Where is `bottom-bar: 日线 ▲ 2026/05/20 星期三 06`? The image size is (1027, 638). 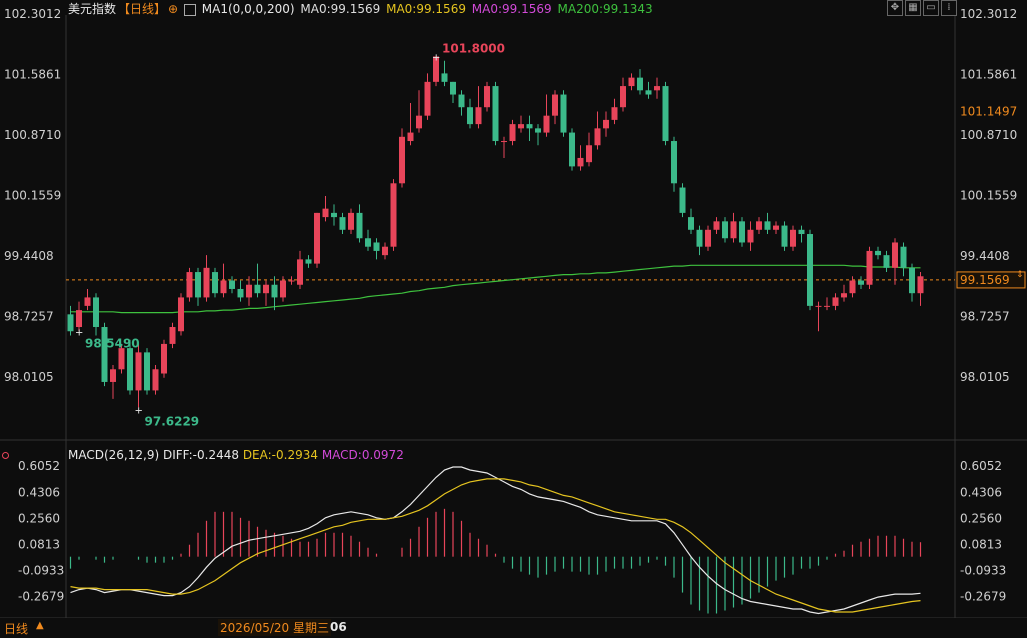
bottom-bar: 日线 ▲ 2026/05/20 星期三 06 is located at coordinates (513, 628).